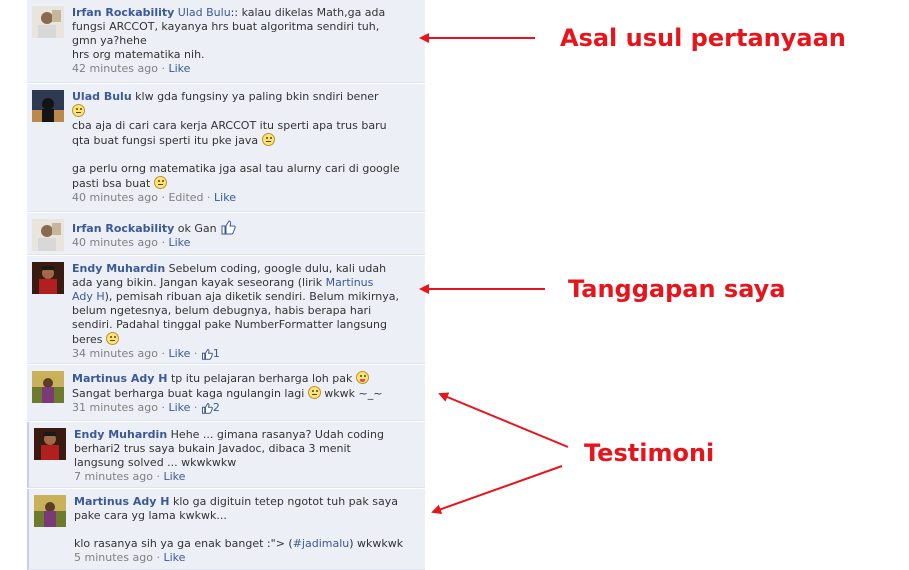  I want to click on annotation-testimony: Testimoni, so click(649, 453).